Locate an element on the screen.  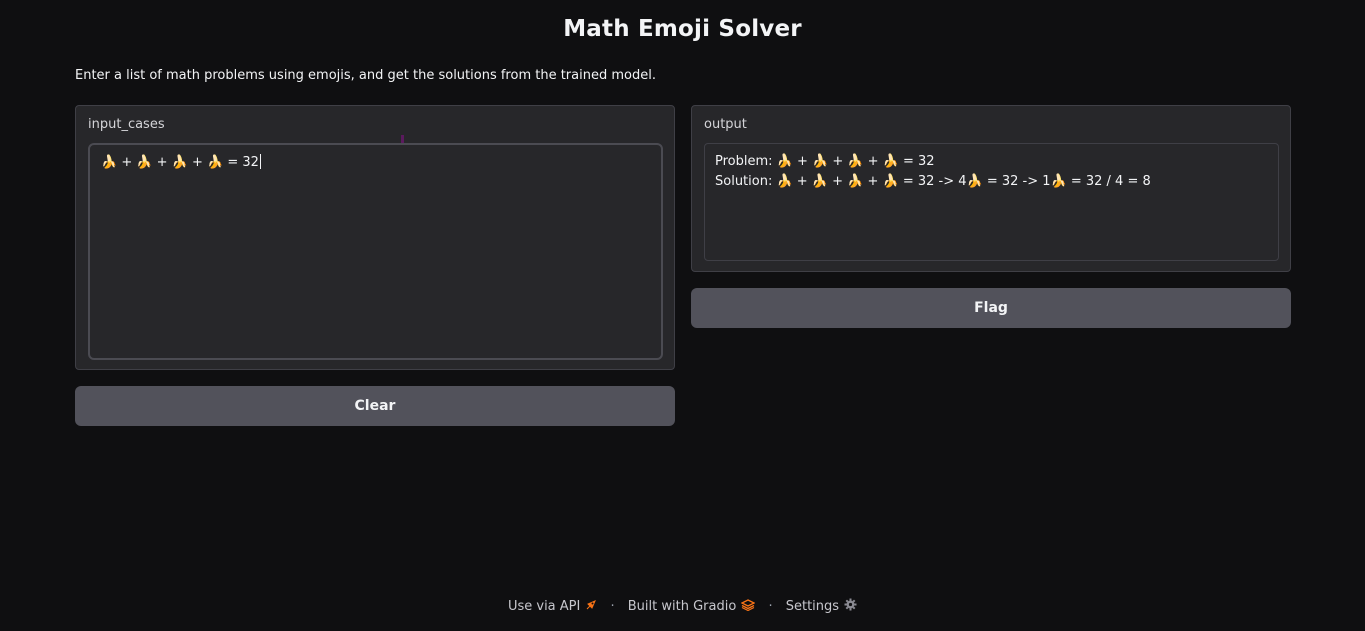
input-textarea: 🍌 + 🍌 + 🍌 + 🍌 = 32 is located at coordinates (375, 251).